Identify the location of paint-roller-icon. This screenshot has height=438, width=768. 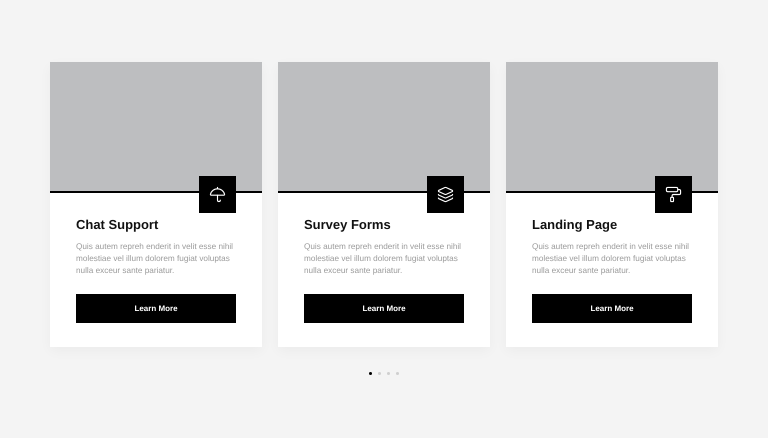
(673, 194).